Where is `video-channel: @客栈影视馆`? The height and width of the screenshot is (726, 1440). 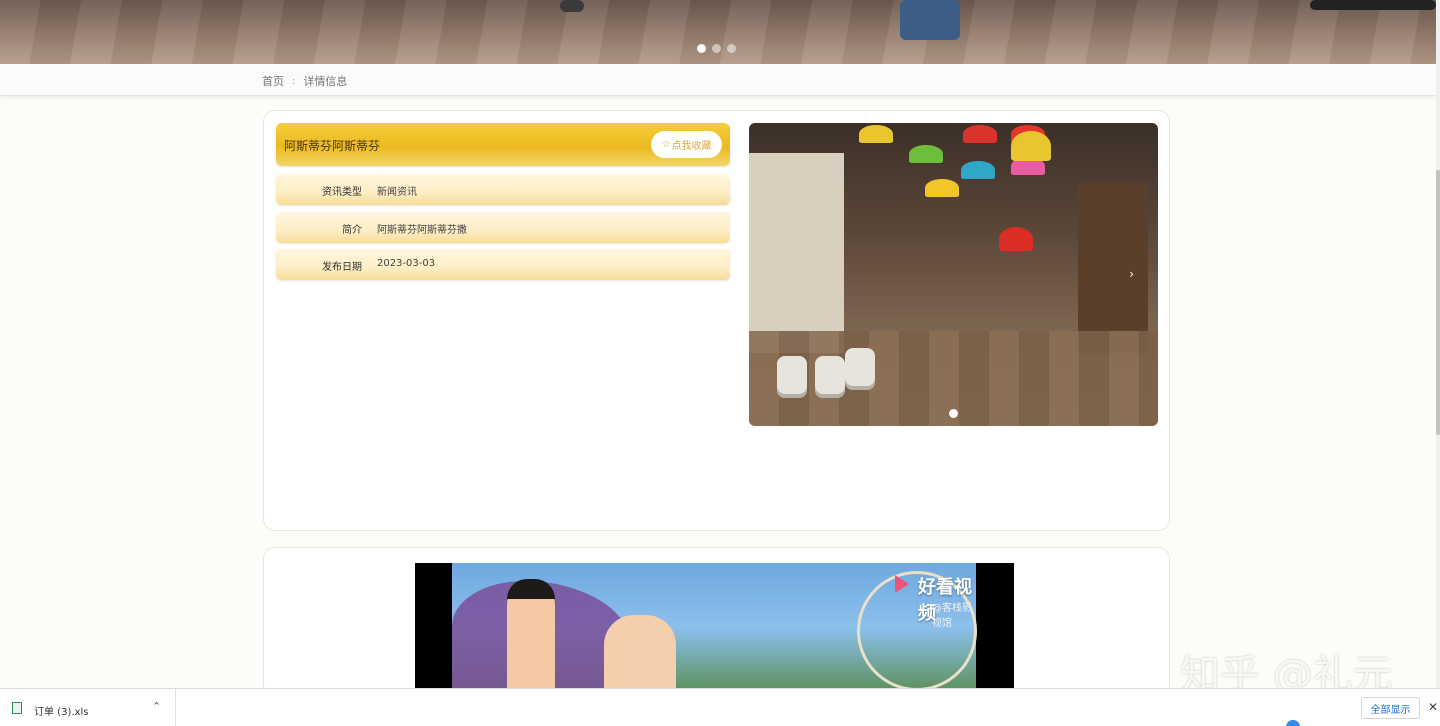
video-channel: @客栈影视馆 is located at coordinates (952, 616).